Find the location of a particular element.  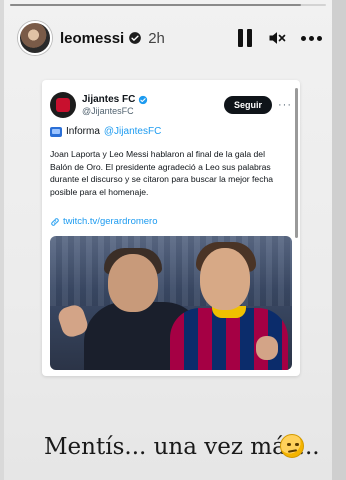

story-progress-bar is located at coordinates (168, 5).